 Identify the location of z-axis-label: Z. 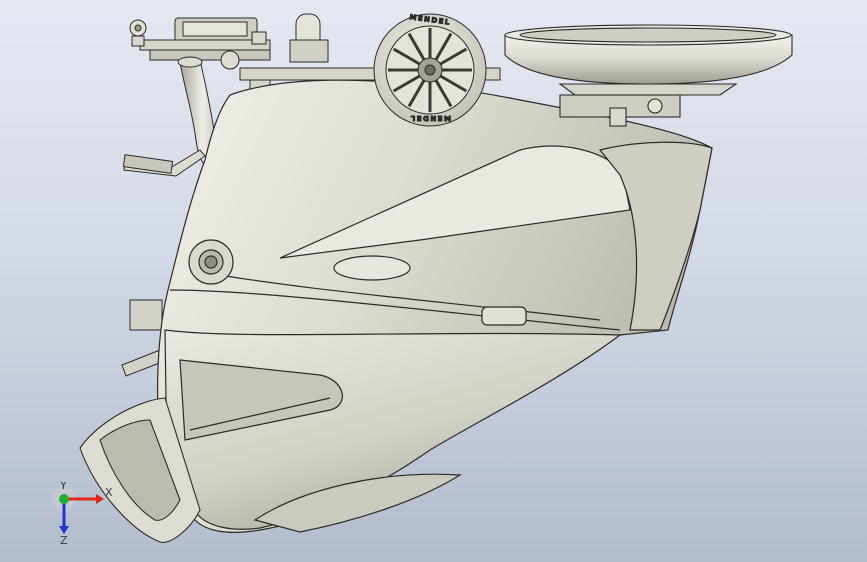
(64, 540).